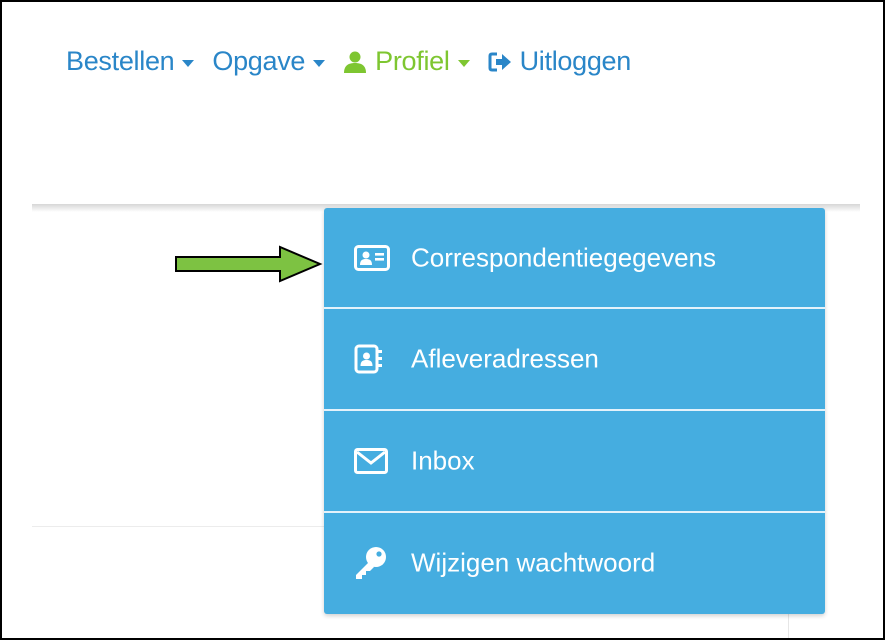 The width and height of the screenshot is (885, 640). What do you see at coordinates (355, 62) in the screenshot?
I see `user-icon` at bounding box center [355, 62].